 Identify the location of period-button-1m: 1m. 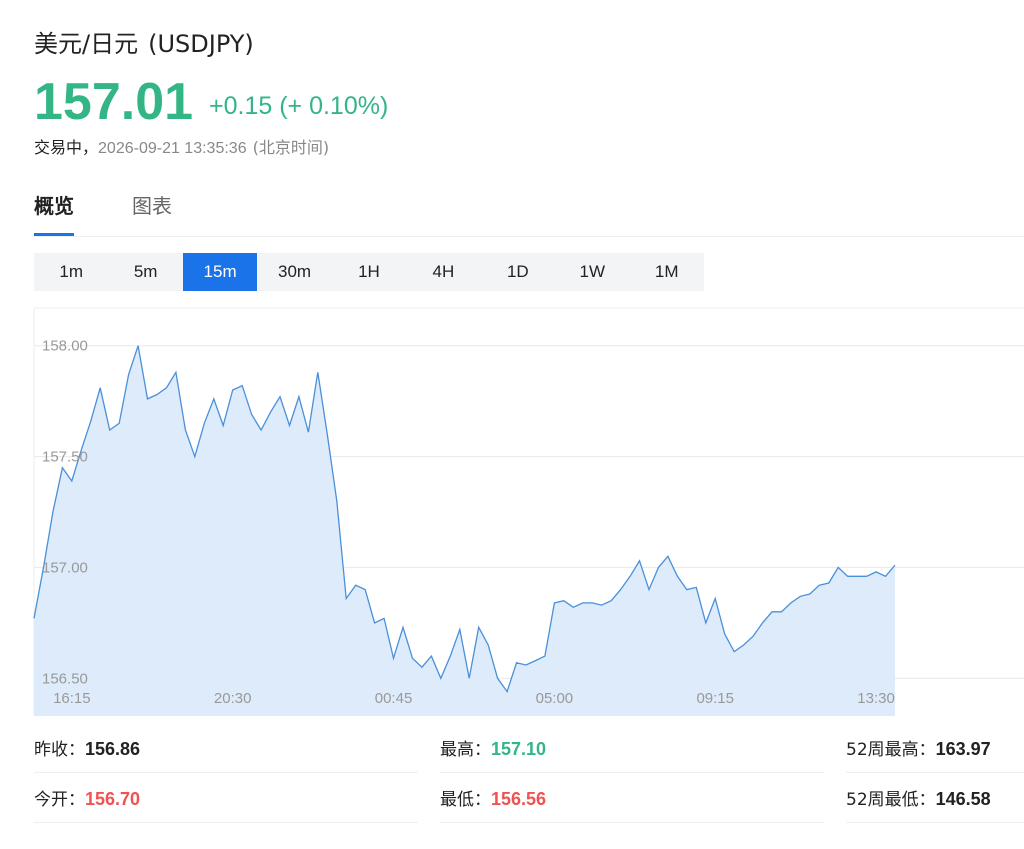
(71, 272).